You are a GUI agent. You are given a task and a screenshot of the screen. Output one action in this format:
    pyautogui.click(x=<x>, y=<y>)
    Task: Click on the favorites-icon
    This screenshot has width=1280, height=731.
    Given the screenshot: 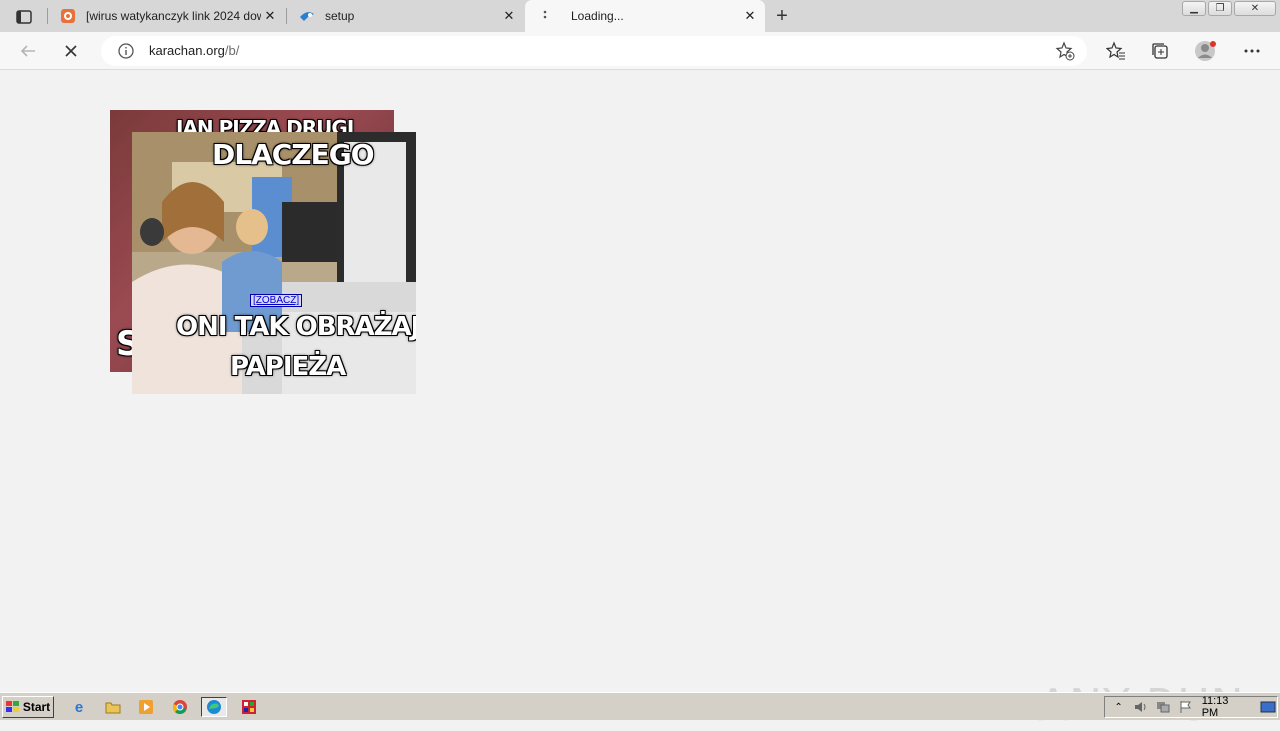 What is the action you would take?
    pyautogui.click(x=1115, y=50)
    